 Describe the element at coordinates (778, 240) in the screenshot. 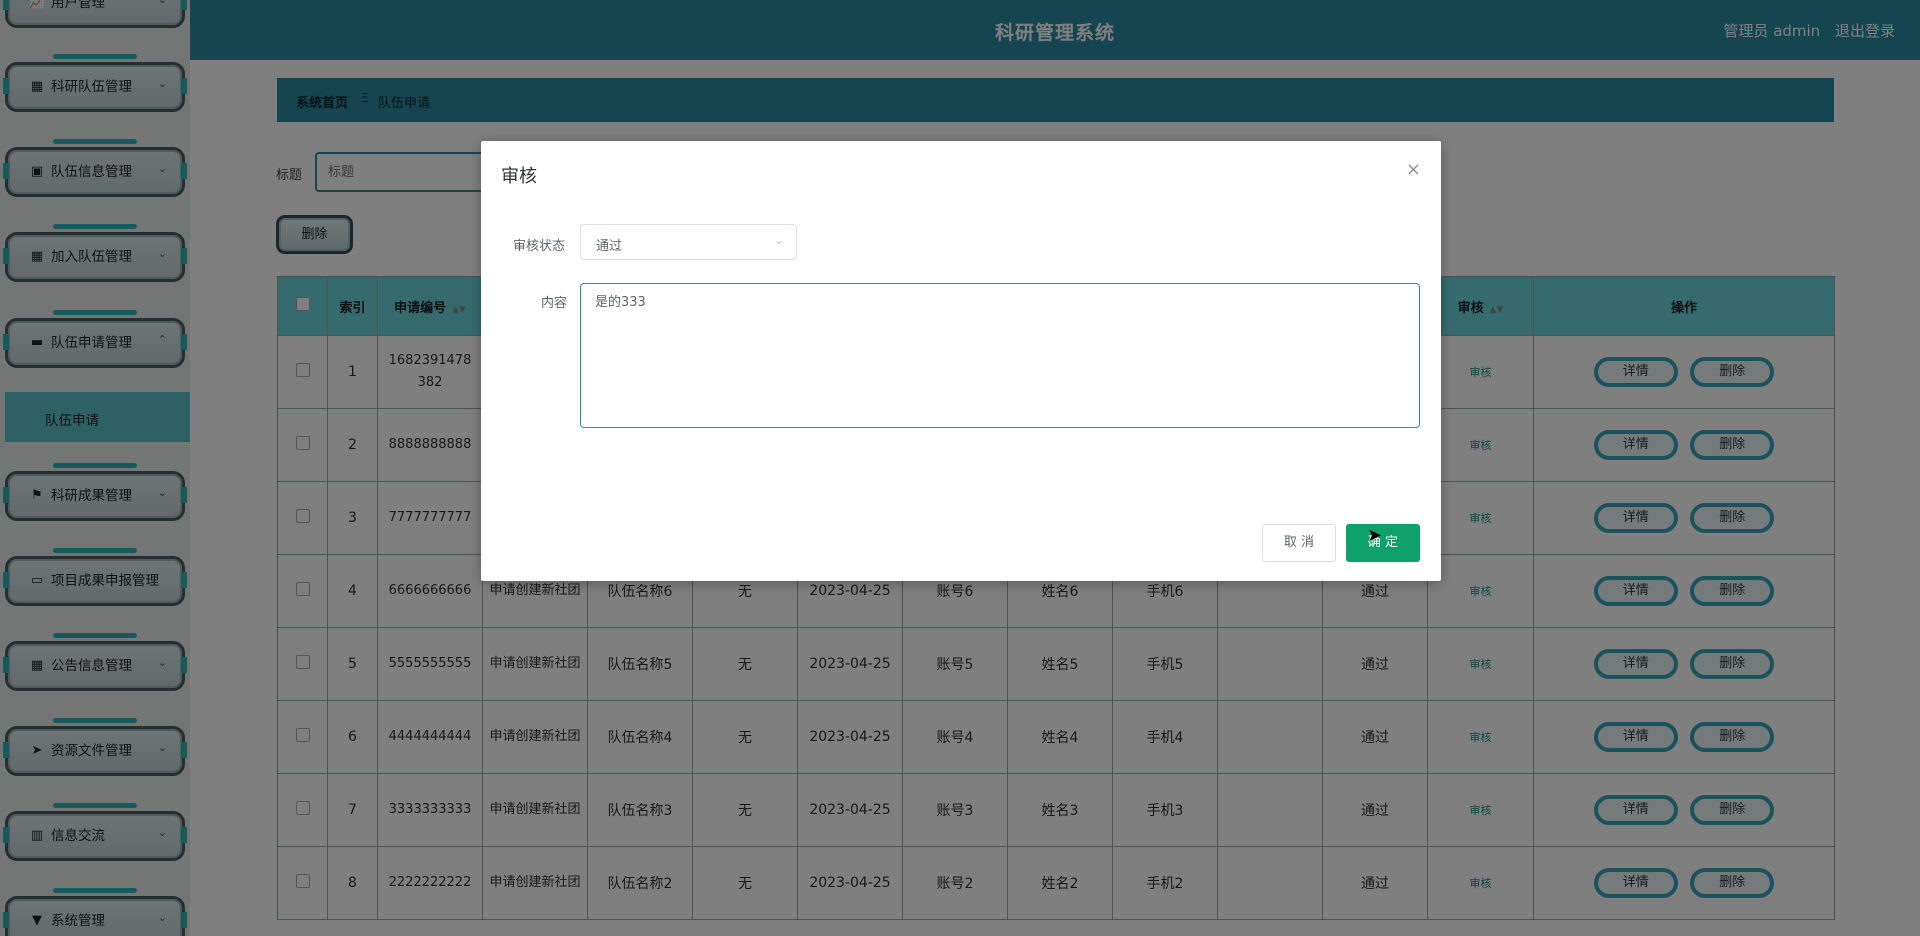

I see `chevron-down-icon: ⌄` at that location.